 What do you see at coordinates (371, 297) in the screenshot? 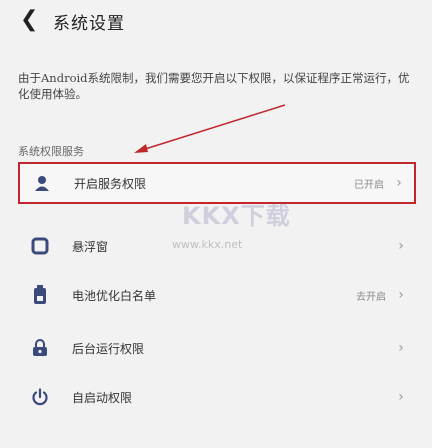
I see `row-value: 去开启` at bounding box center [371, 297].